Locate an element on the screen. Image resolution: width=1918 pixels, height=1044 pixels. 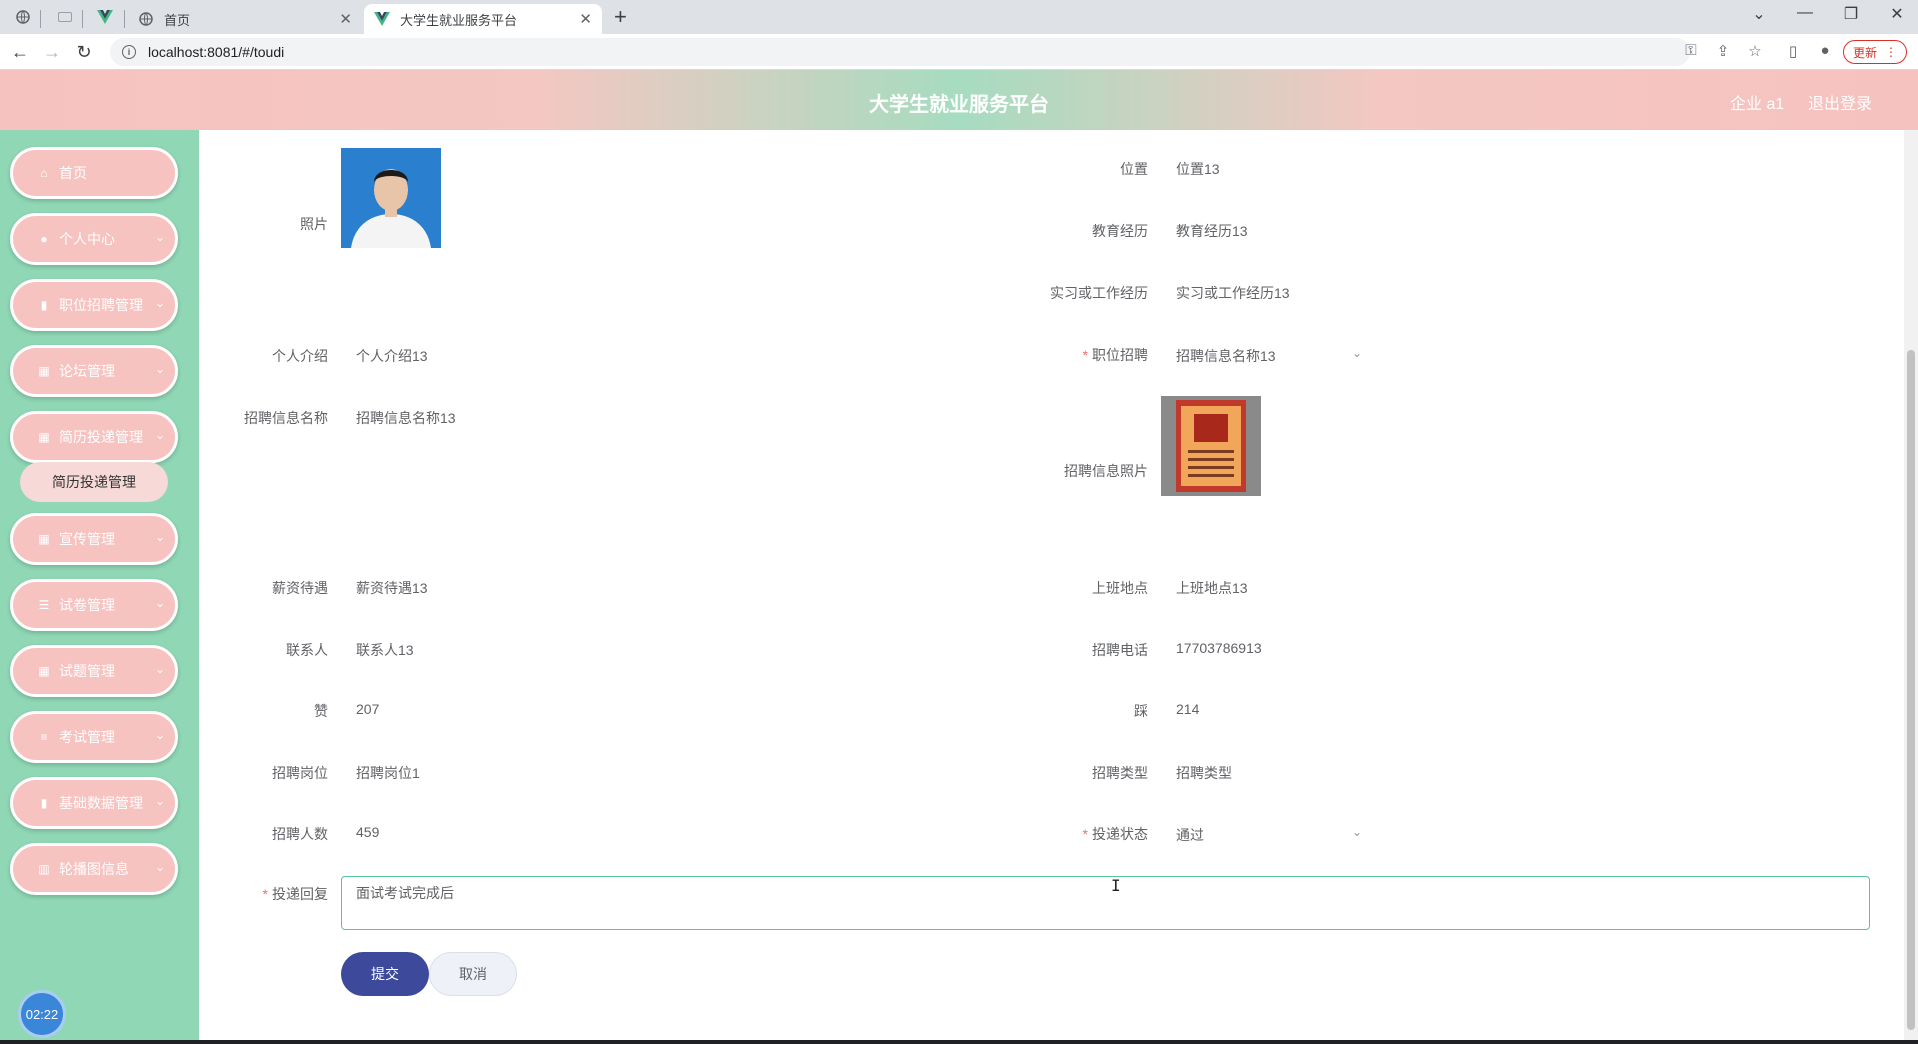
tab-label: 首页 is located at coordinates (177, 20).